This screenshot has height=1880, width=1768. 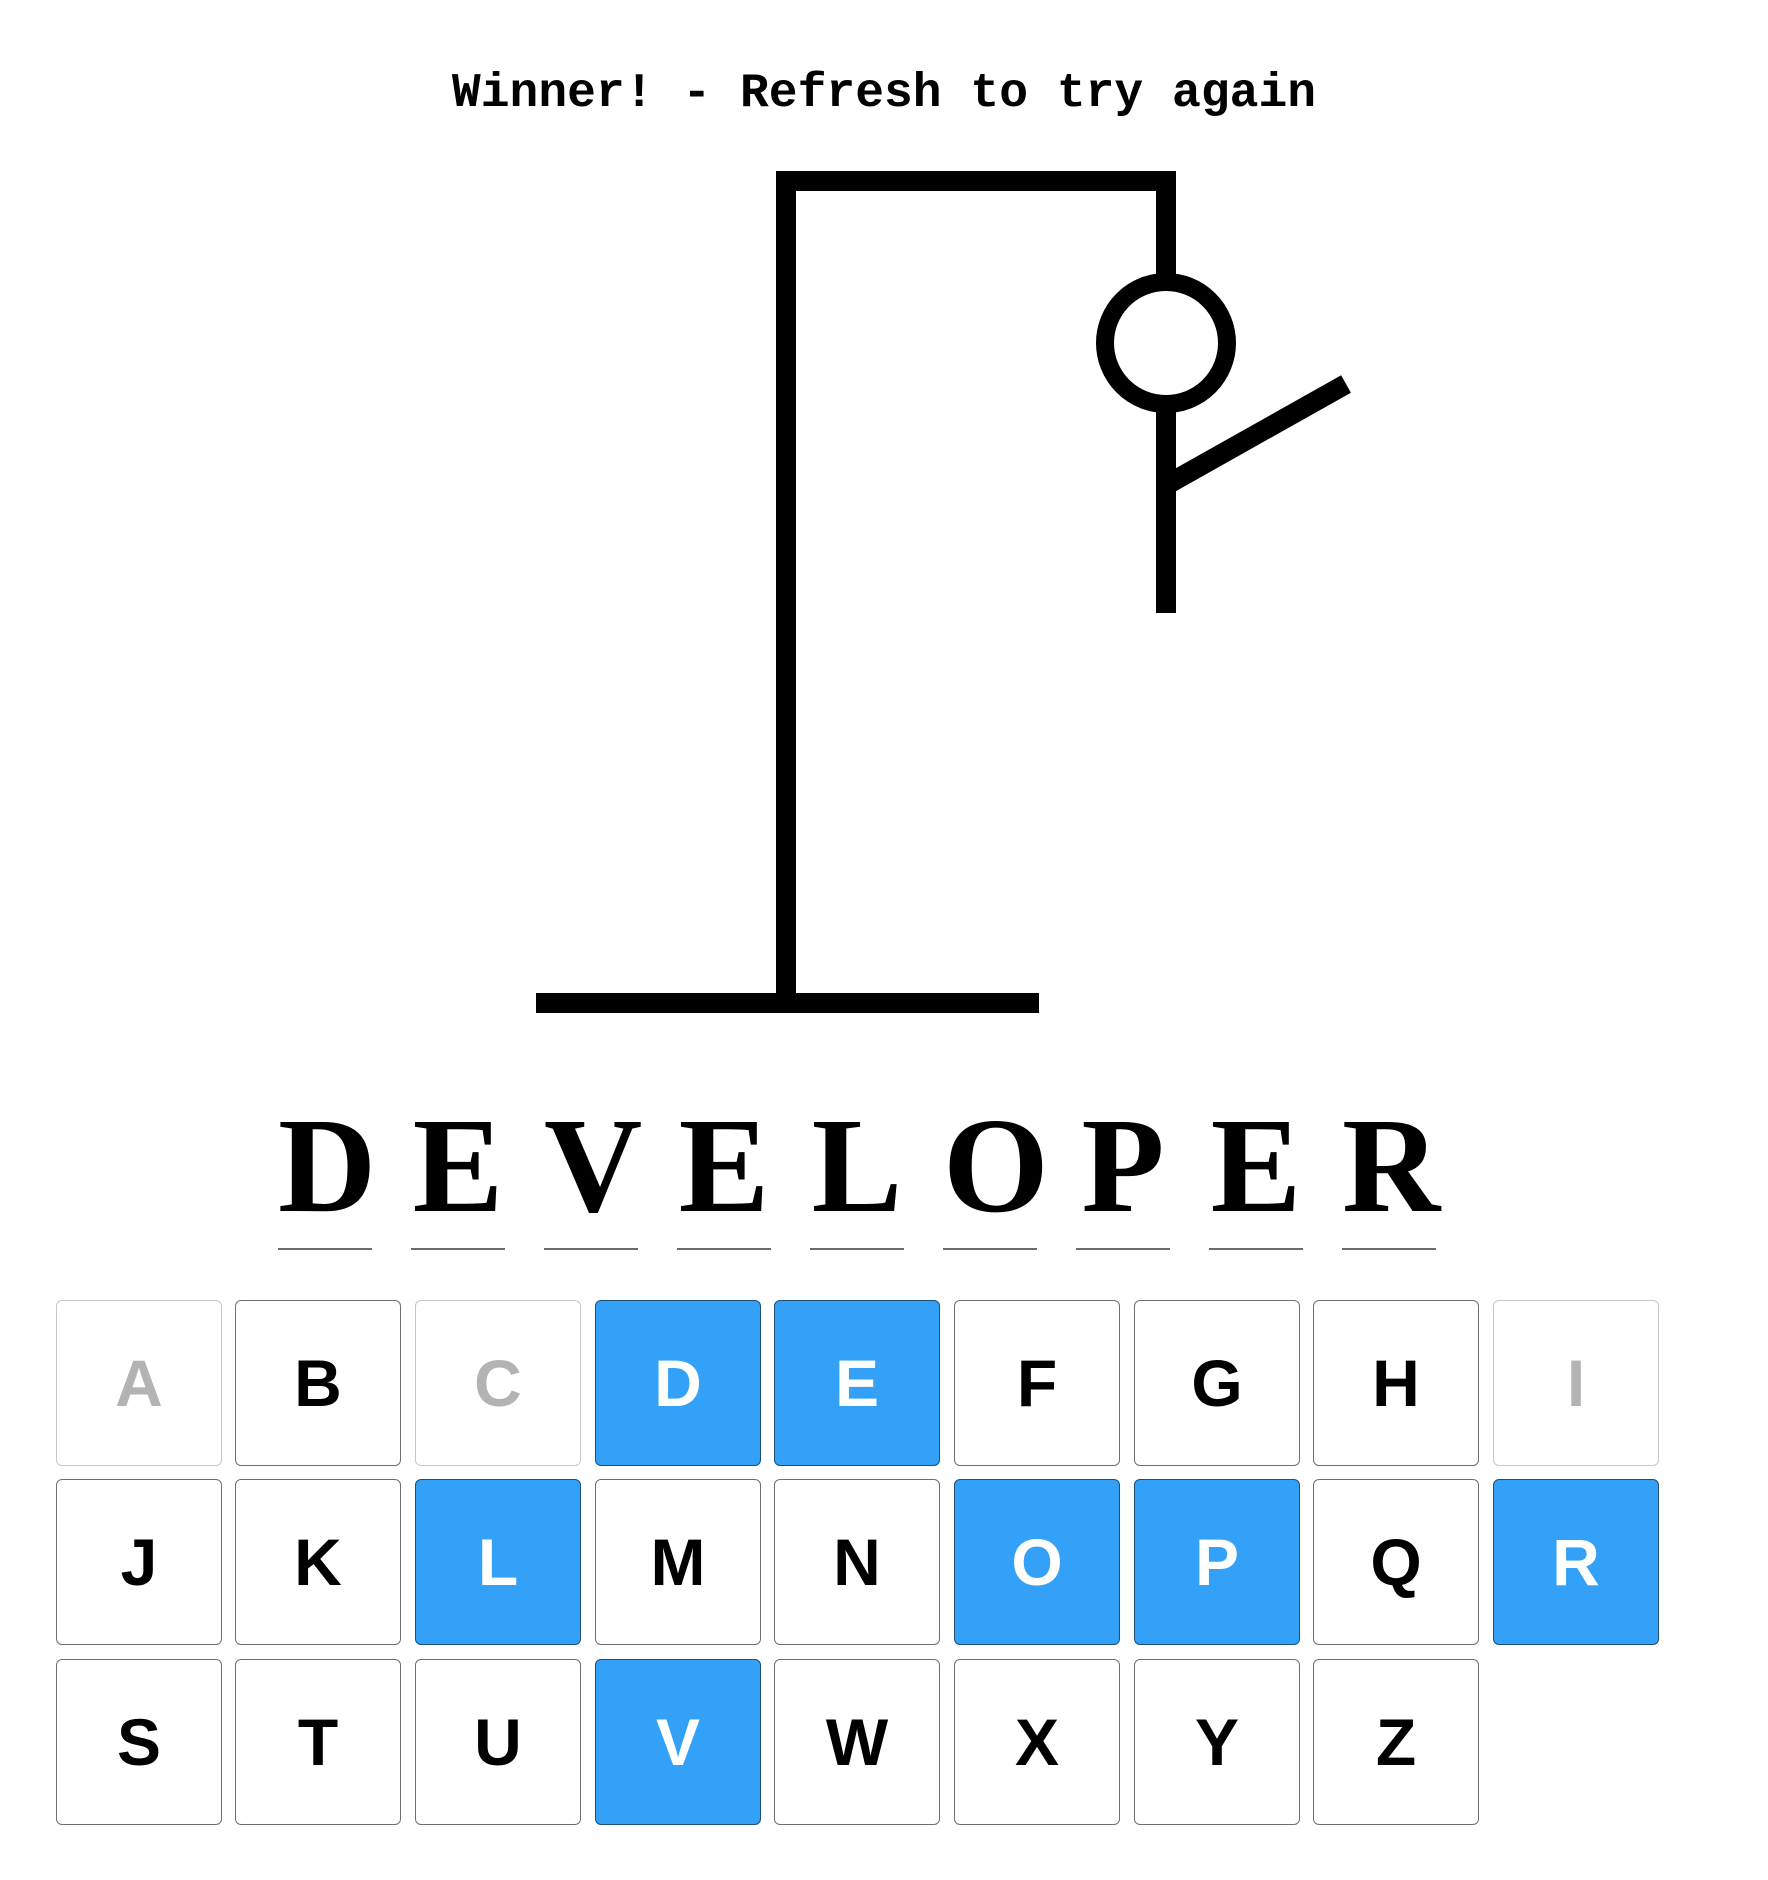 I want to click on word-letter: V, so click(x=593, y=1166).